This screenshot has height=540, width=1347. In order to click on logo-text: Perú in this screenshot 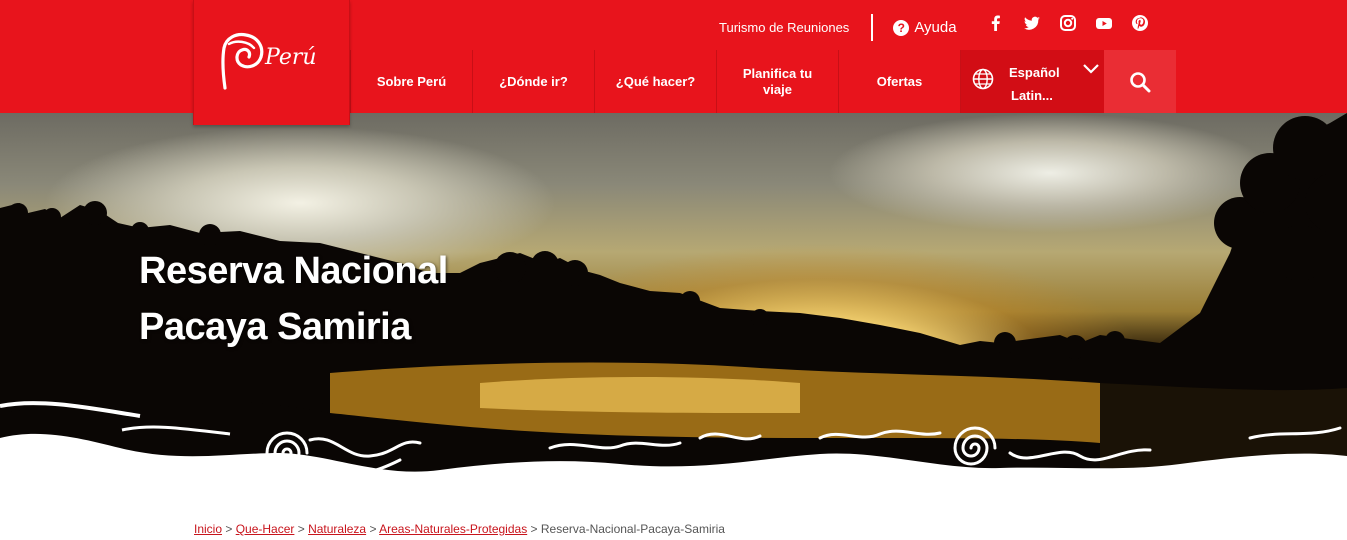, I will do `click(290, 57)`.